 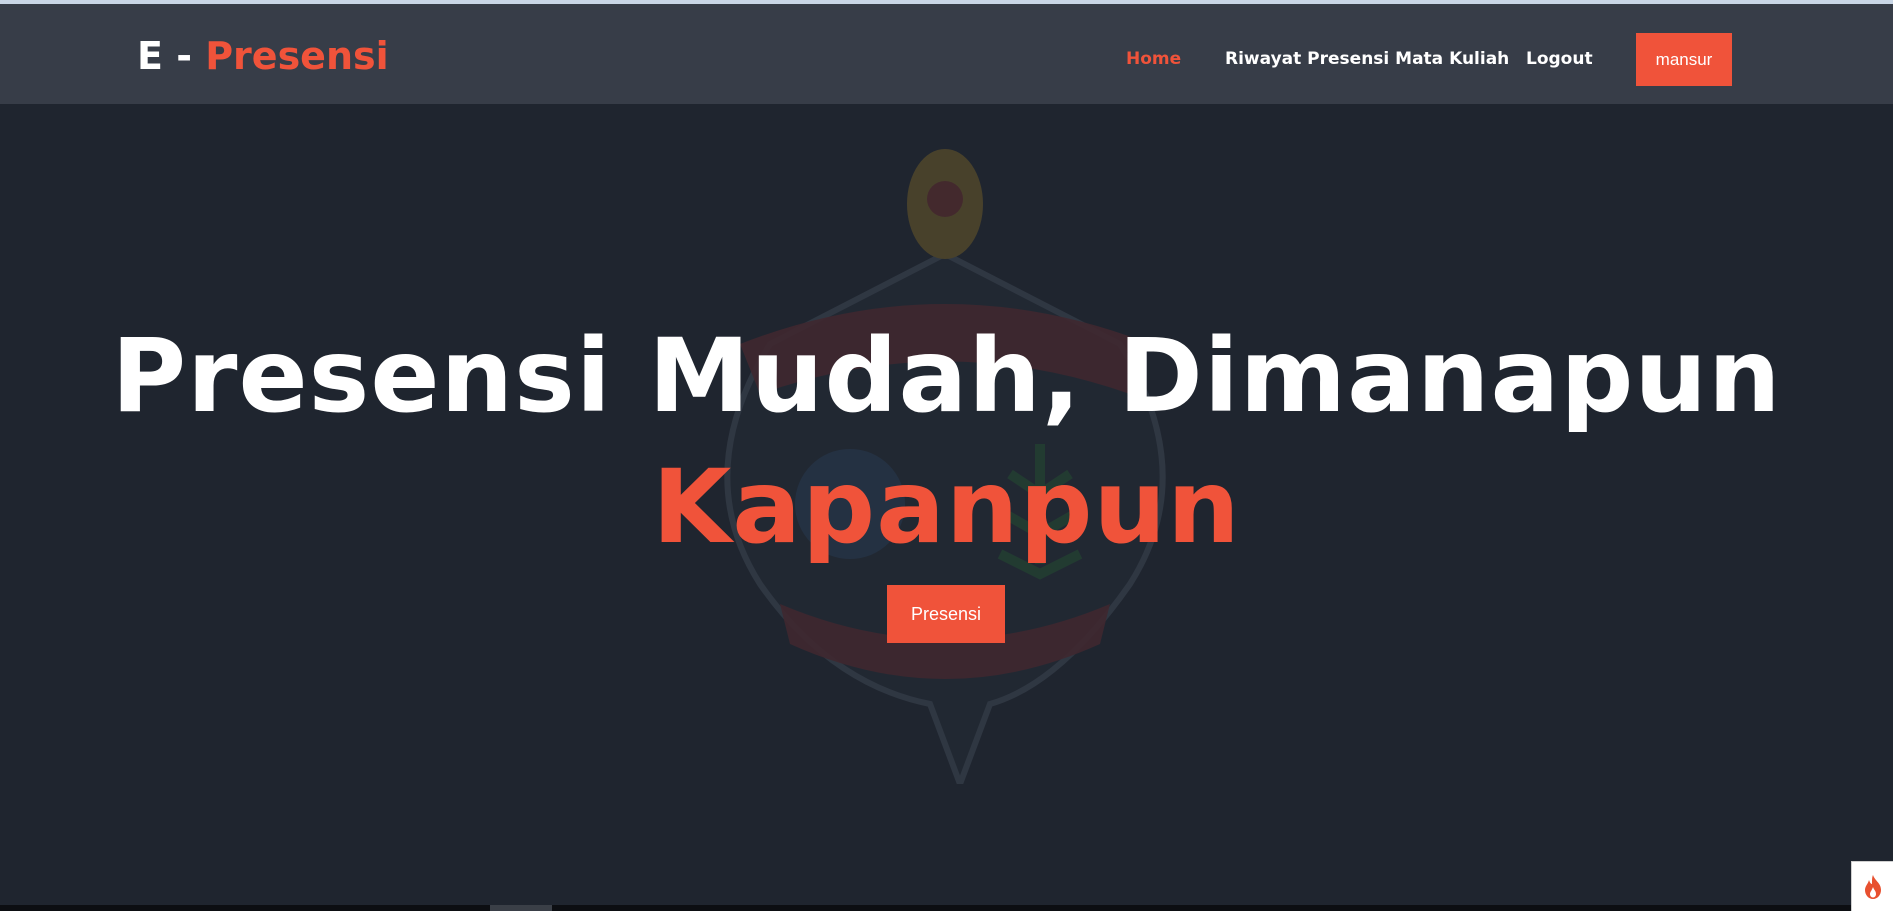 I want to click on brand-prefix: E -, so click(x=171, y=56).